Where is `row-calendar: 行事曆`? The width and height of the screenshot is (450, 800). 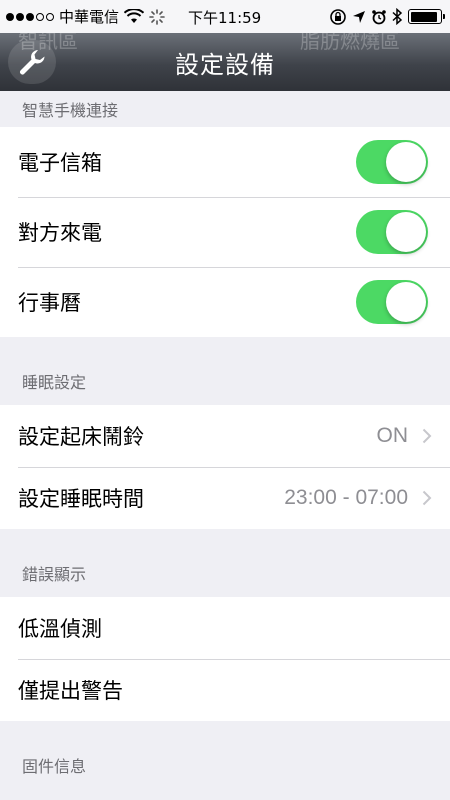 row-calendar: 行事曆 is located at coordinates (225, 302).